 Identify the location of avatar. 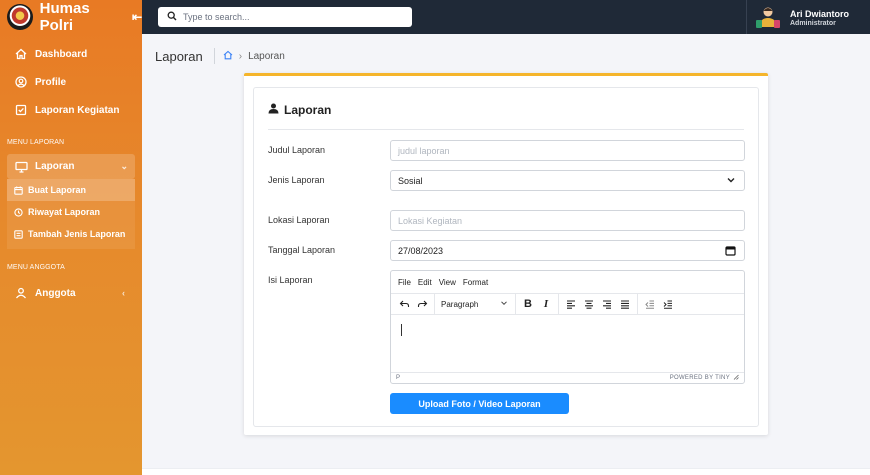
(768, 17).